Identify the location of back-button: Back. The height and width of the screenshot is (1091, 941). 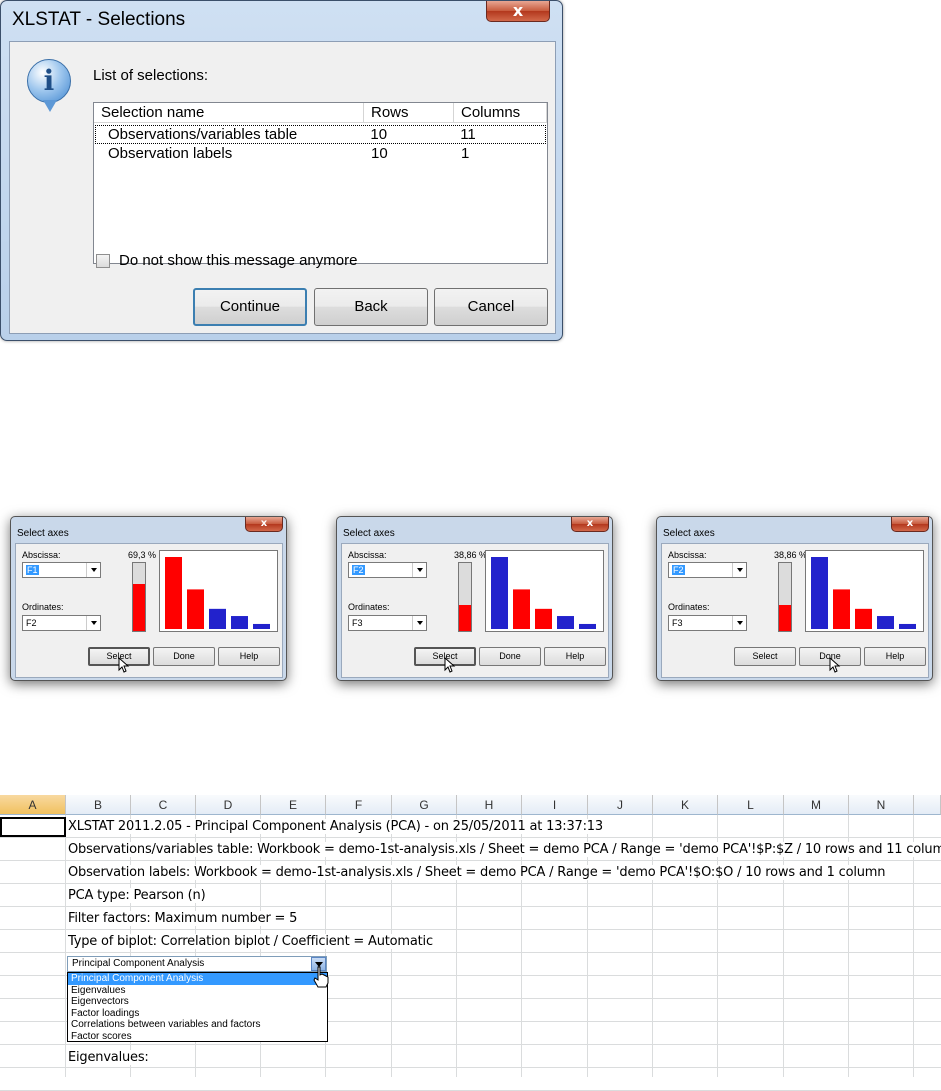
(371, 307).